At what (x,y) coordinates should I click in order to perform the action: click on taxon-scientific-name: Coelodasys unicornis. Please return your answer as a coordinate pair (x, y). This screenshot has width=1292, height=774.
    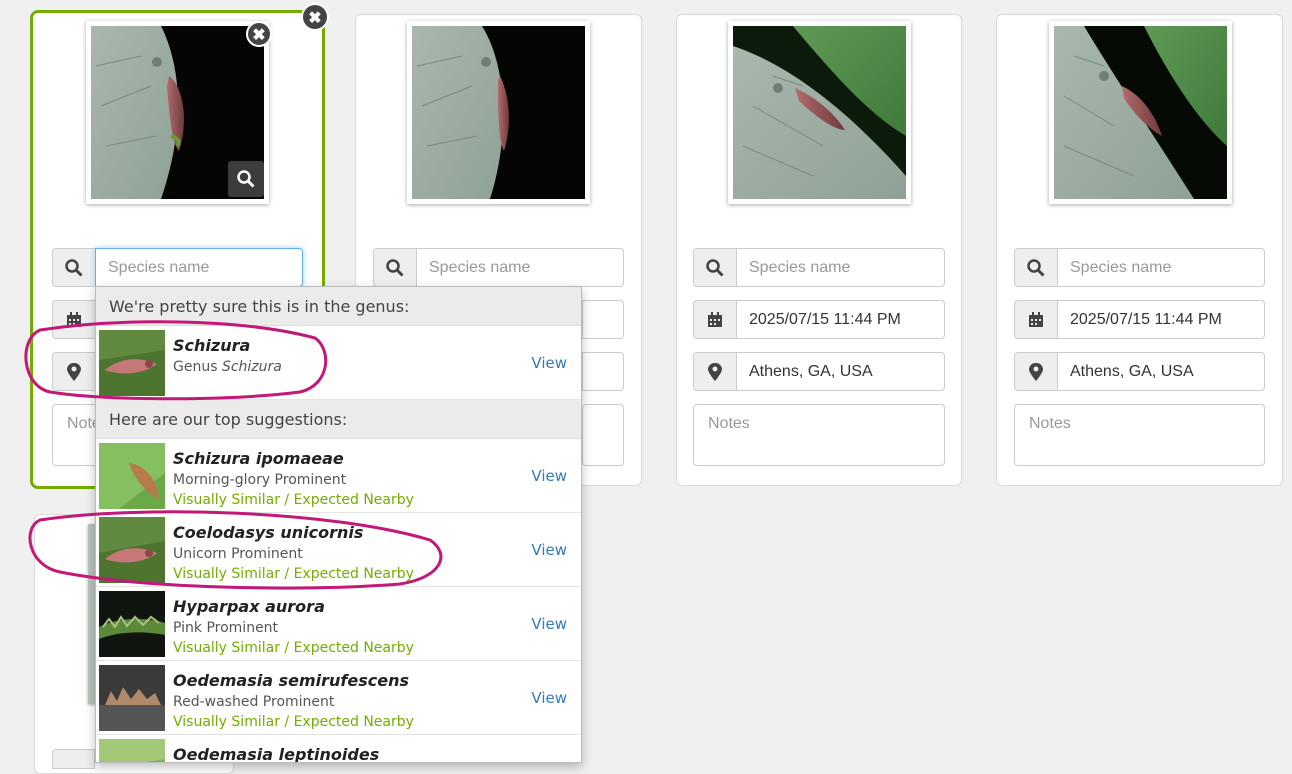
    Looking at the image, I should click on (268, 532).